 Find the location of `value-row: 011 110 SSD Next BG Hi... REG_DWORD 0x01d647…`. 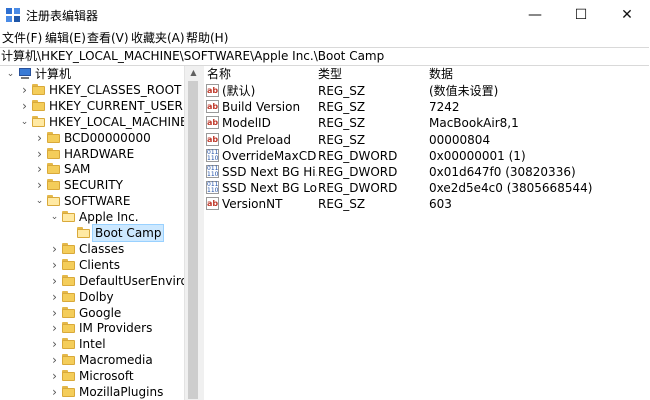

value-row: 011 110 SSD Next BG Hi... REG_DWORD 0x01d647… is located at coordinates (427, 172).